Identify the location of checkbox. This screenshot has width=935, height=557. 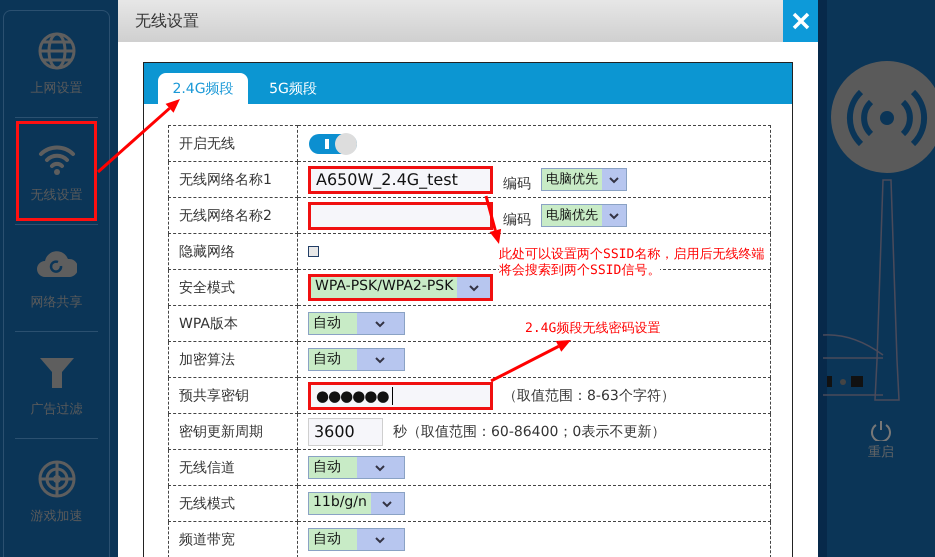
(313, 251).